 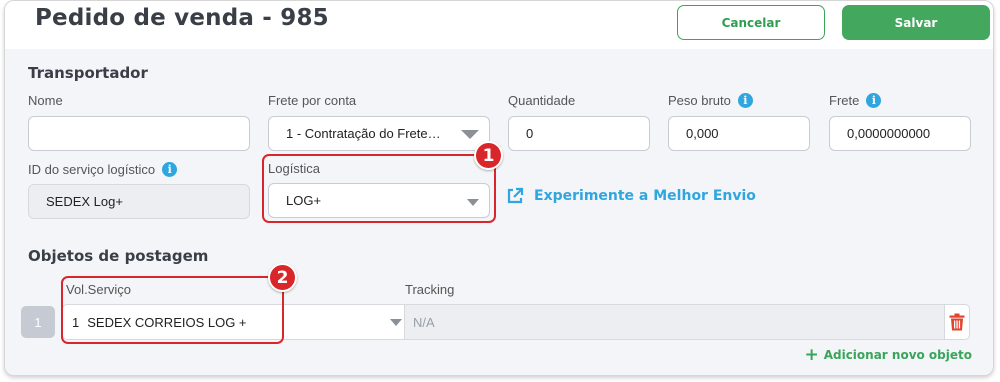 I want to click on add-object-button: + Adicionar novo objeto, so click(x=888, y=355).